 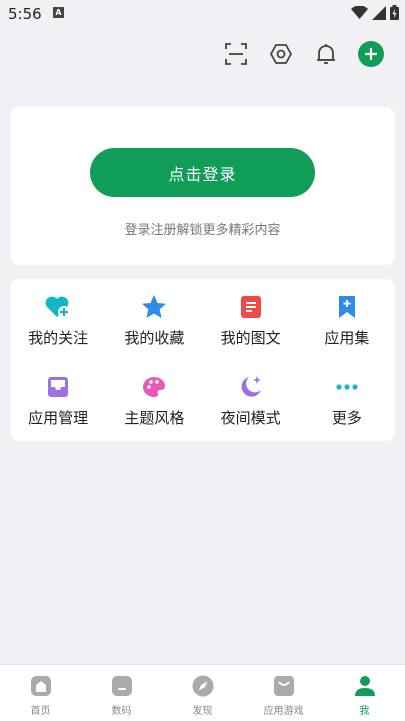 I want to click on status-indicators, so click(x=375, y=12).